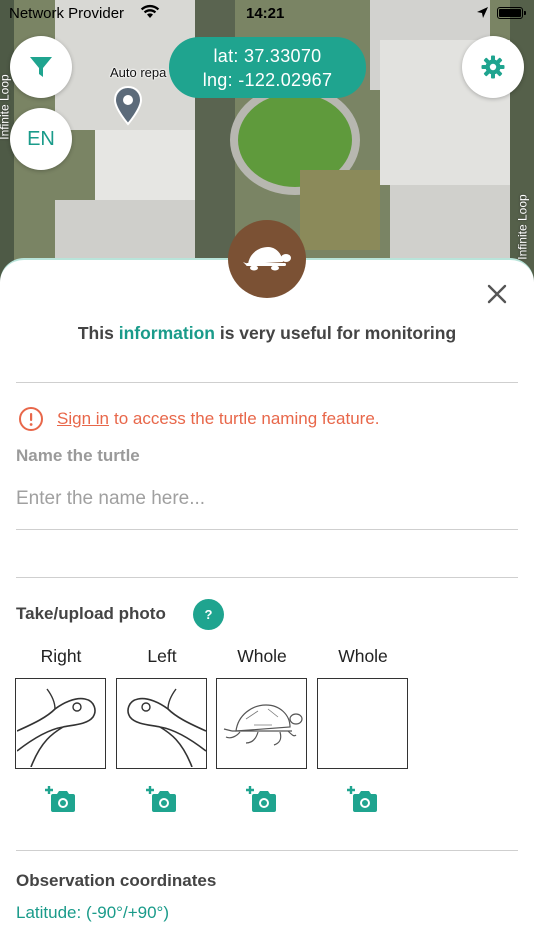 This screenshot has width=534, height=950. Describe the element at coordinates (511, 13) in the screenshot. I see `battery-icon` at that location.